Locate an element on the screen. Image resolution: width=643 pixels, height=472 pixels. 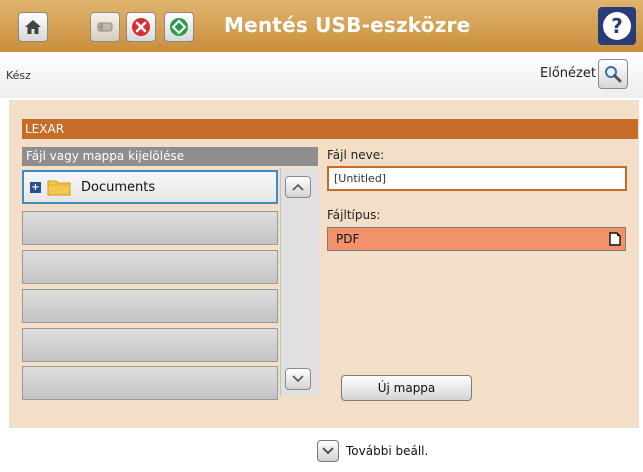
chevron-up-icon is located at coordinates (298, 187).